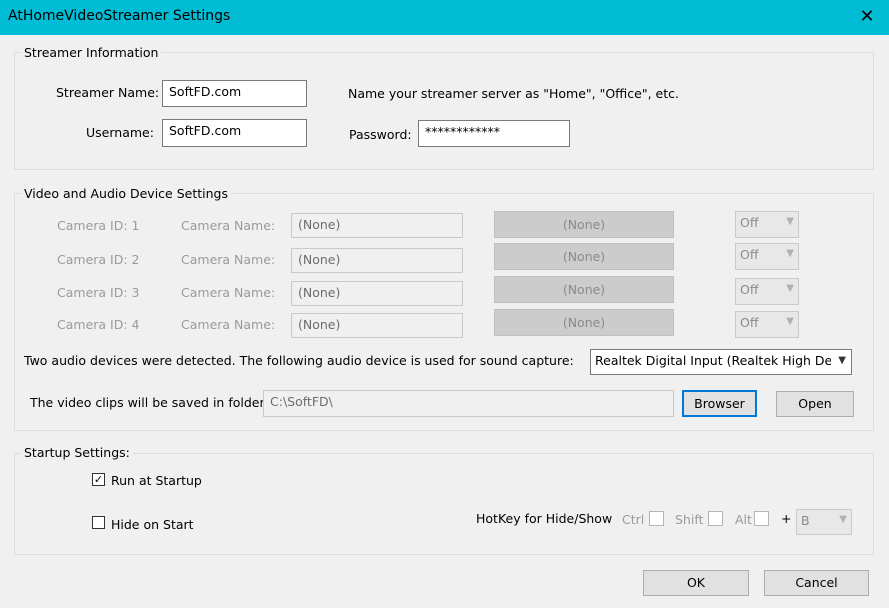 This screenshot has height=608, width=889. I want to click on ok-button: OK, so click(696, 583).